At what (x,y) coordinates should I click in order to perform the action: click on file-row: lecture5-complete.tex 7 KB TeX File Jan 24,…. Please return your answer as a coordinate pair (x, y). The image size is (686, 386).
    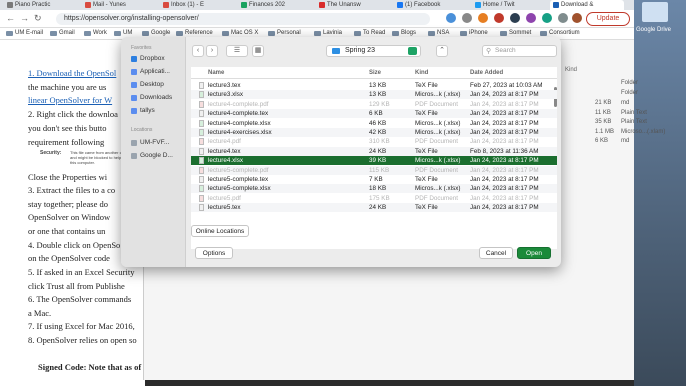
    Looking at the image, I should click on (374, 179).